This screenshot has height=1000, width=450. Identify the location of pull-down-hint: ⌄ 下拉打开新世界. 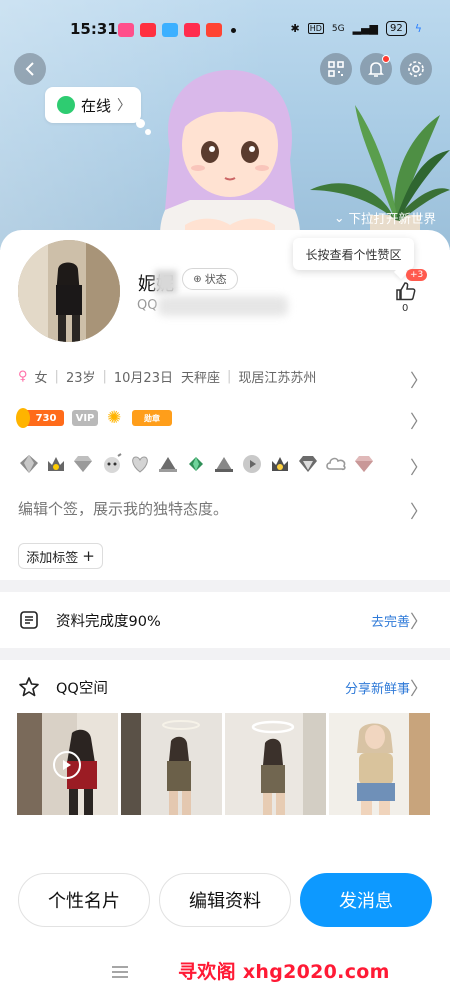
(385, 217).